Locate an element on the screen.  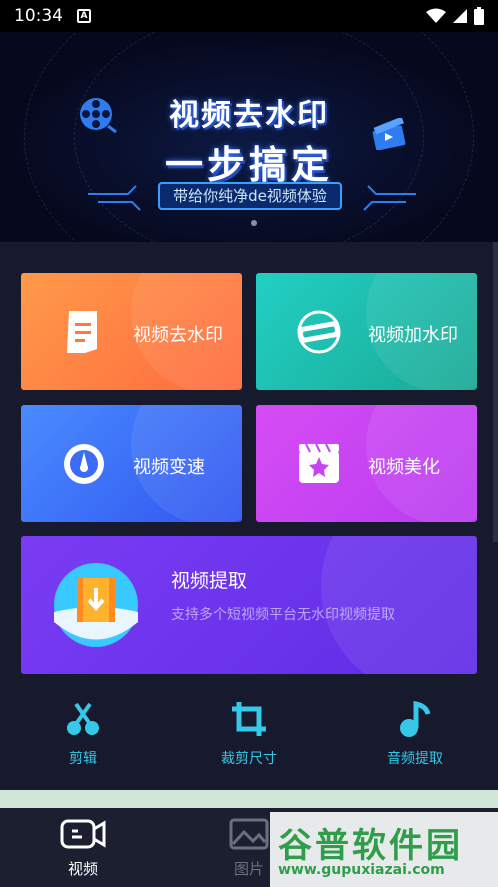
watermark-title: 谷普软件园 is located at coordinates (370, 846).